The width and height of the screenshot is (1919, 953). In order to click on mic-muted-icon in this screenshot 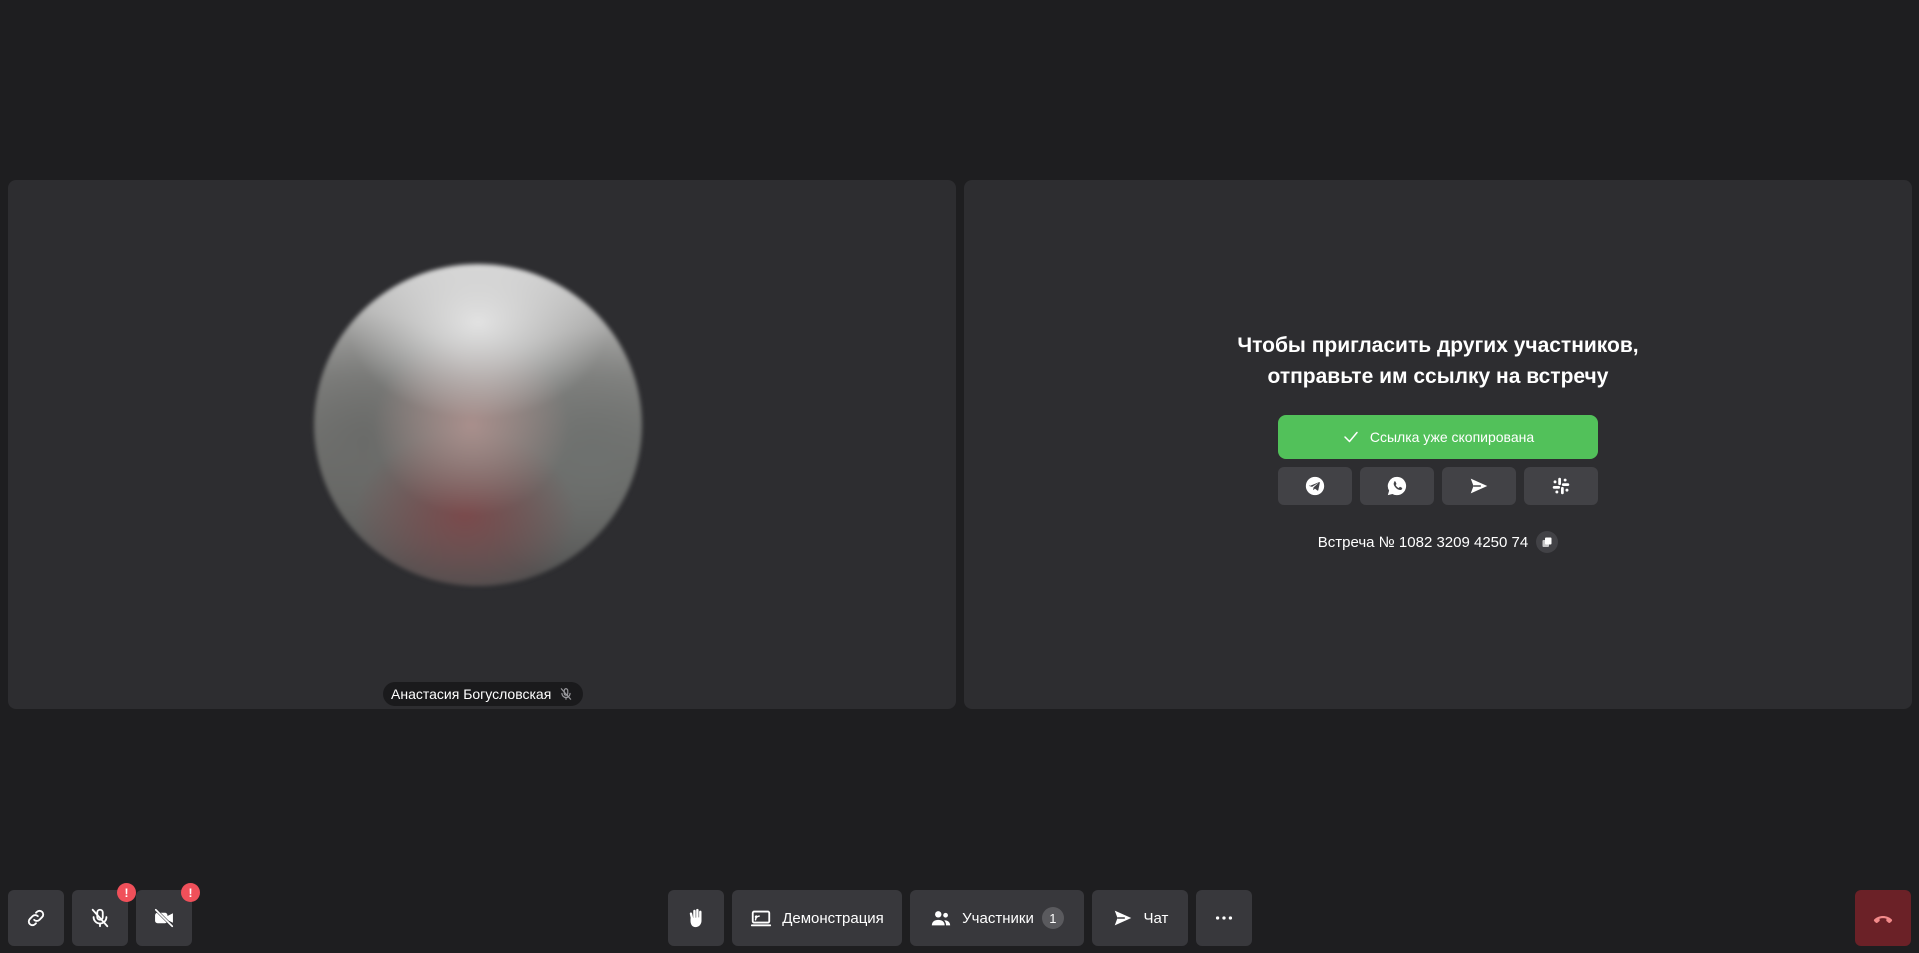, I will do `click(566, 694)`.